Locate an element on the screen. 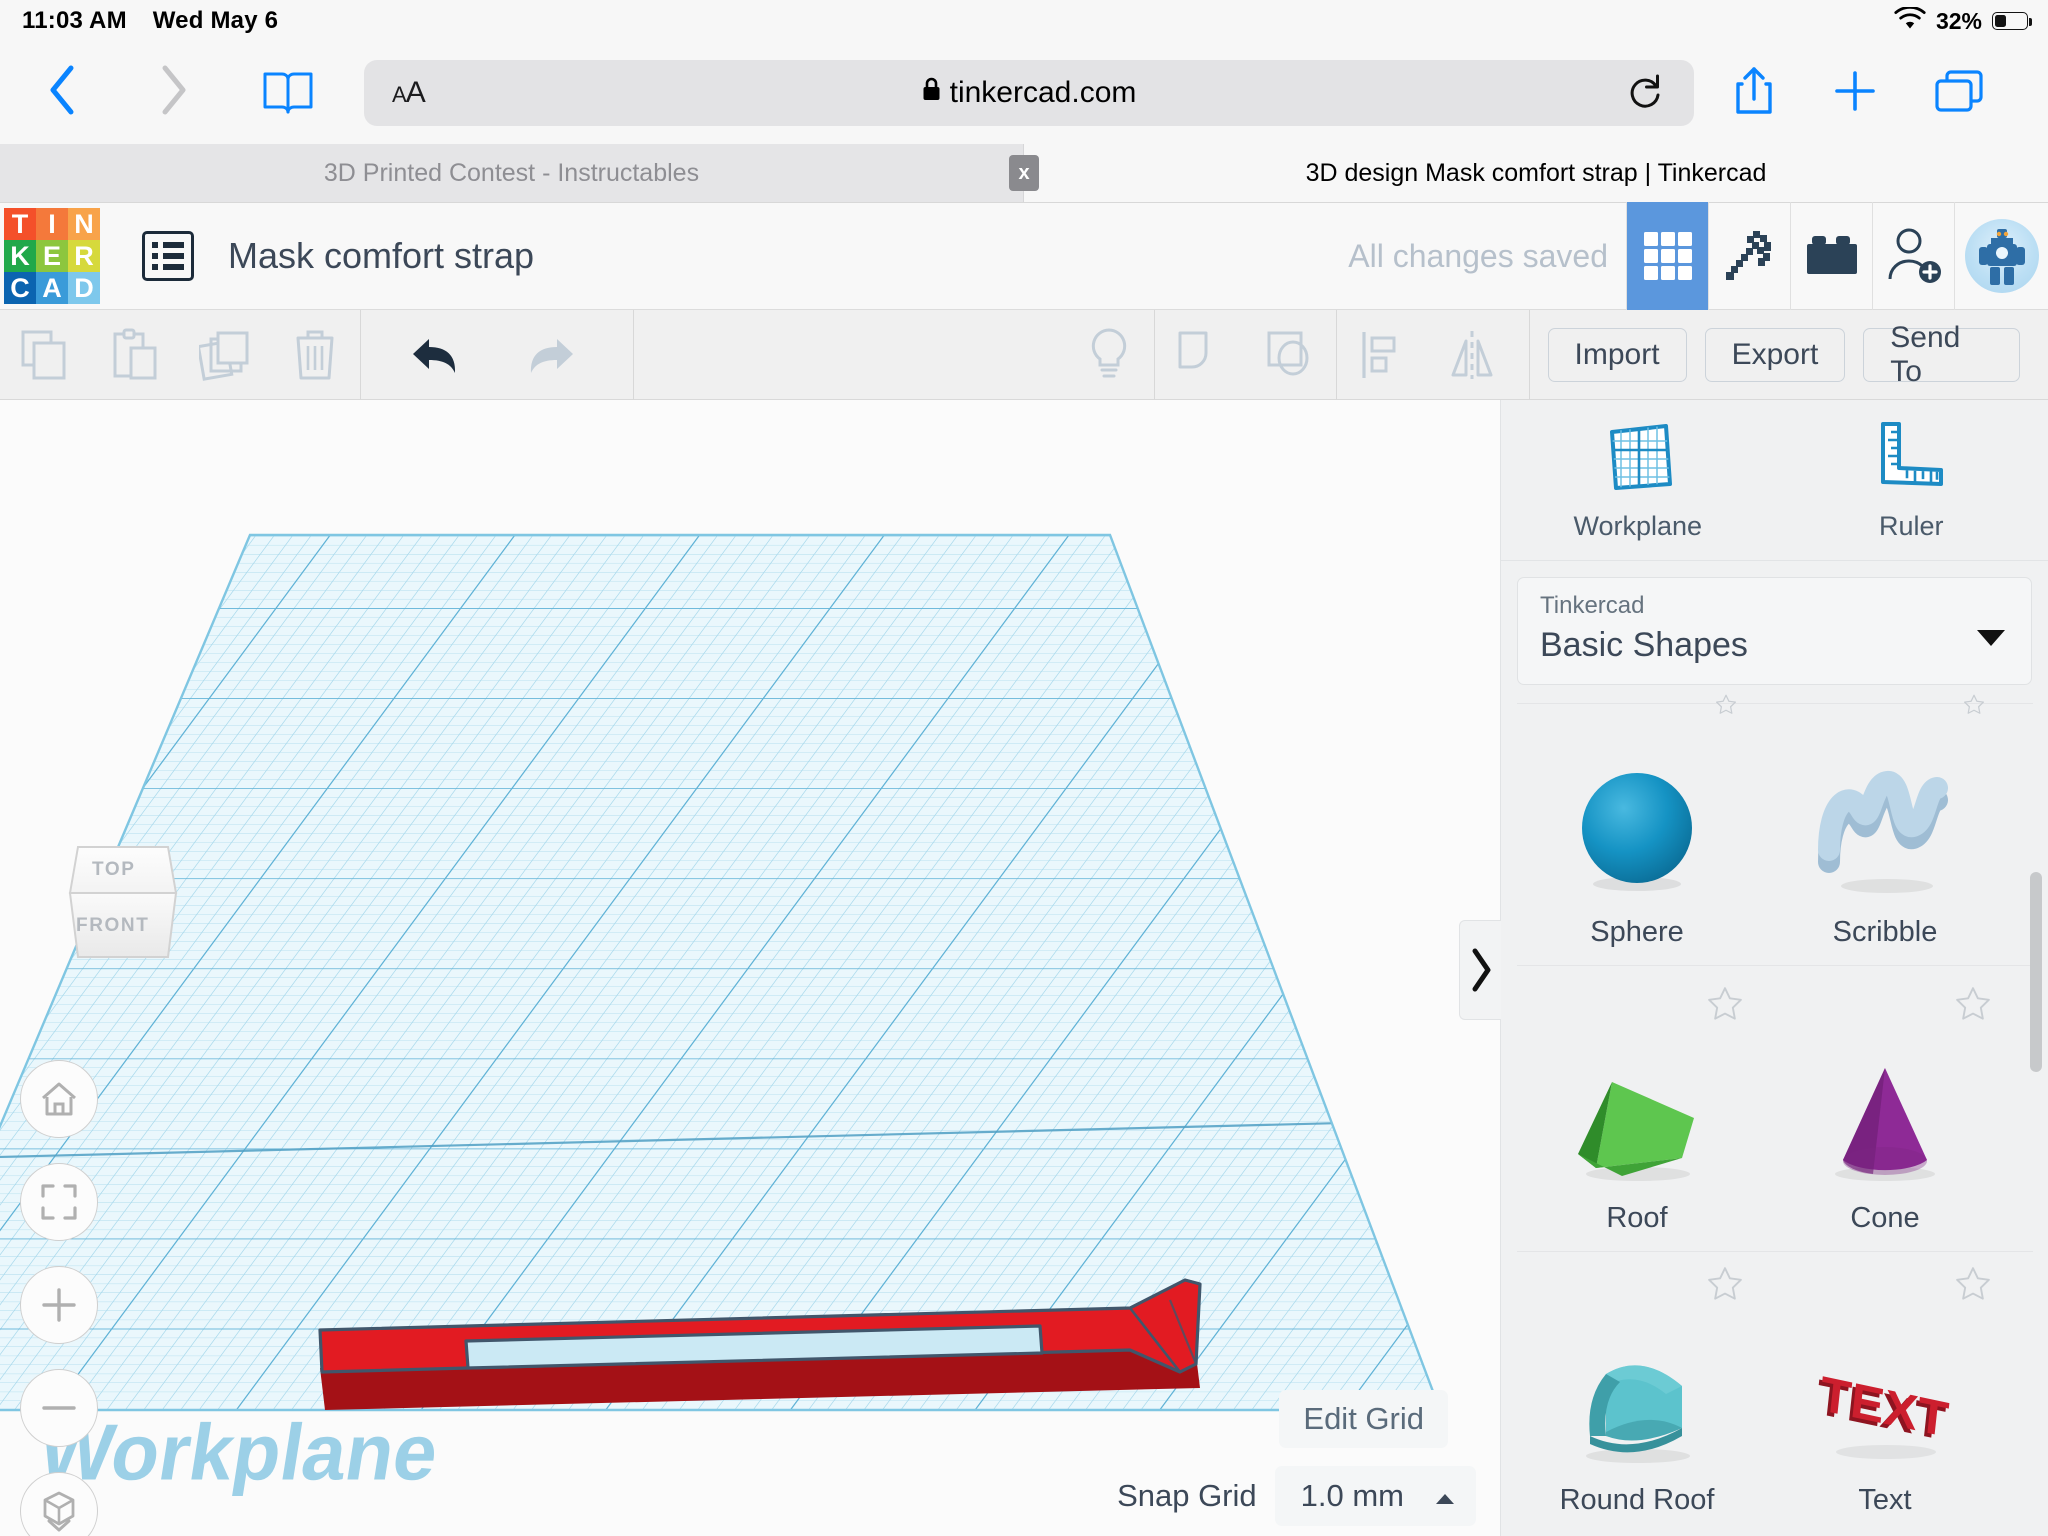 The width and height of the screenshot is (2048, 1536). ruler-icon is located at coordinates (1911, 458).